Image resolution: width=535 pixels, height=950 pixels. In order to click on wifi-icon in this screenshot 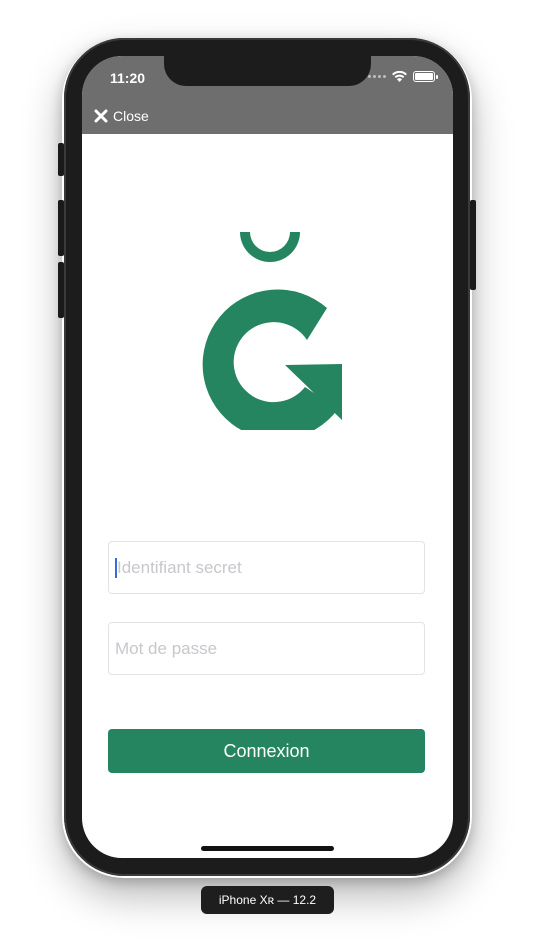, I will do `click(399, 76)`.